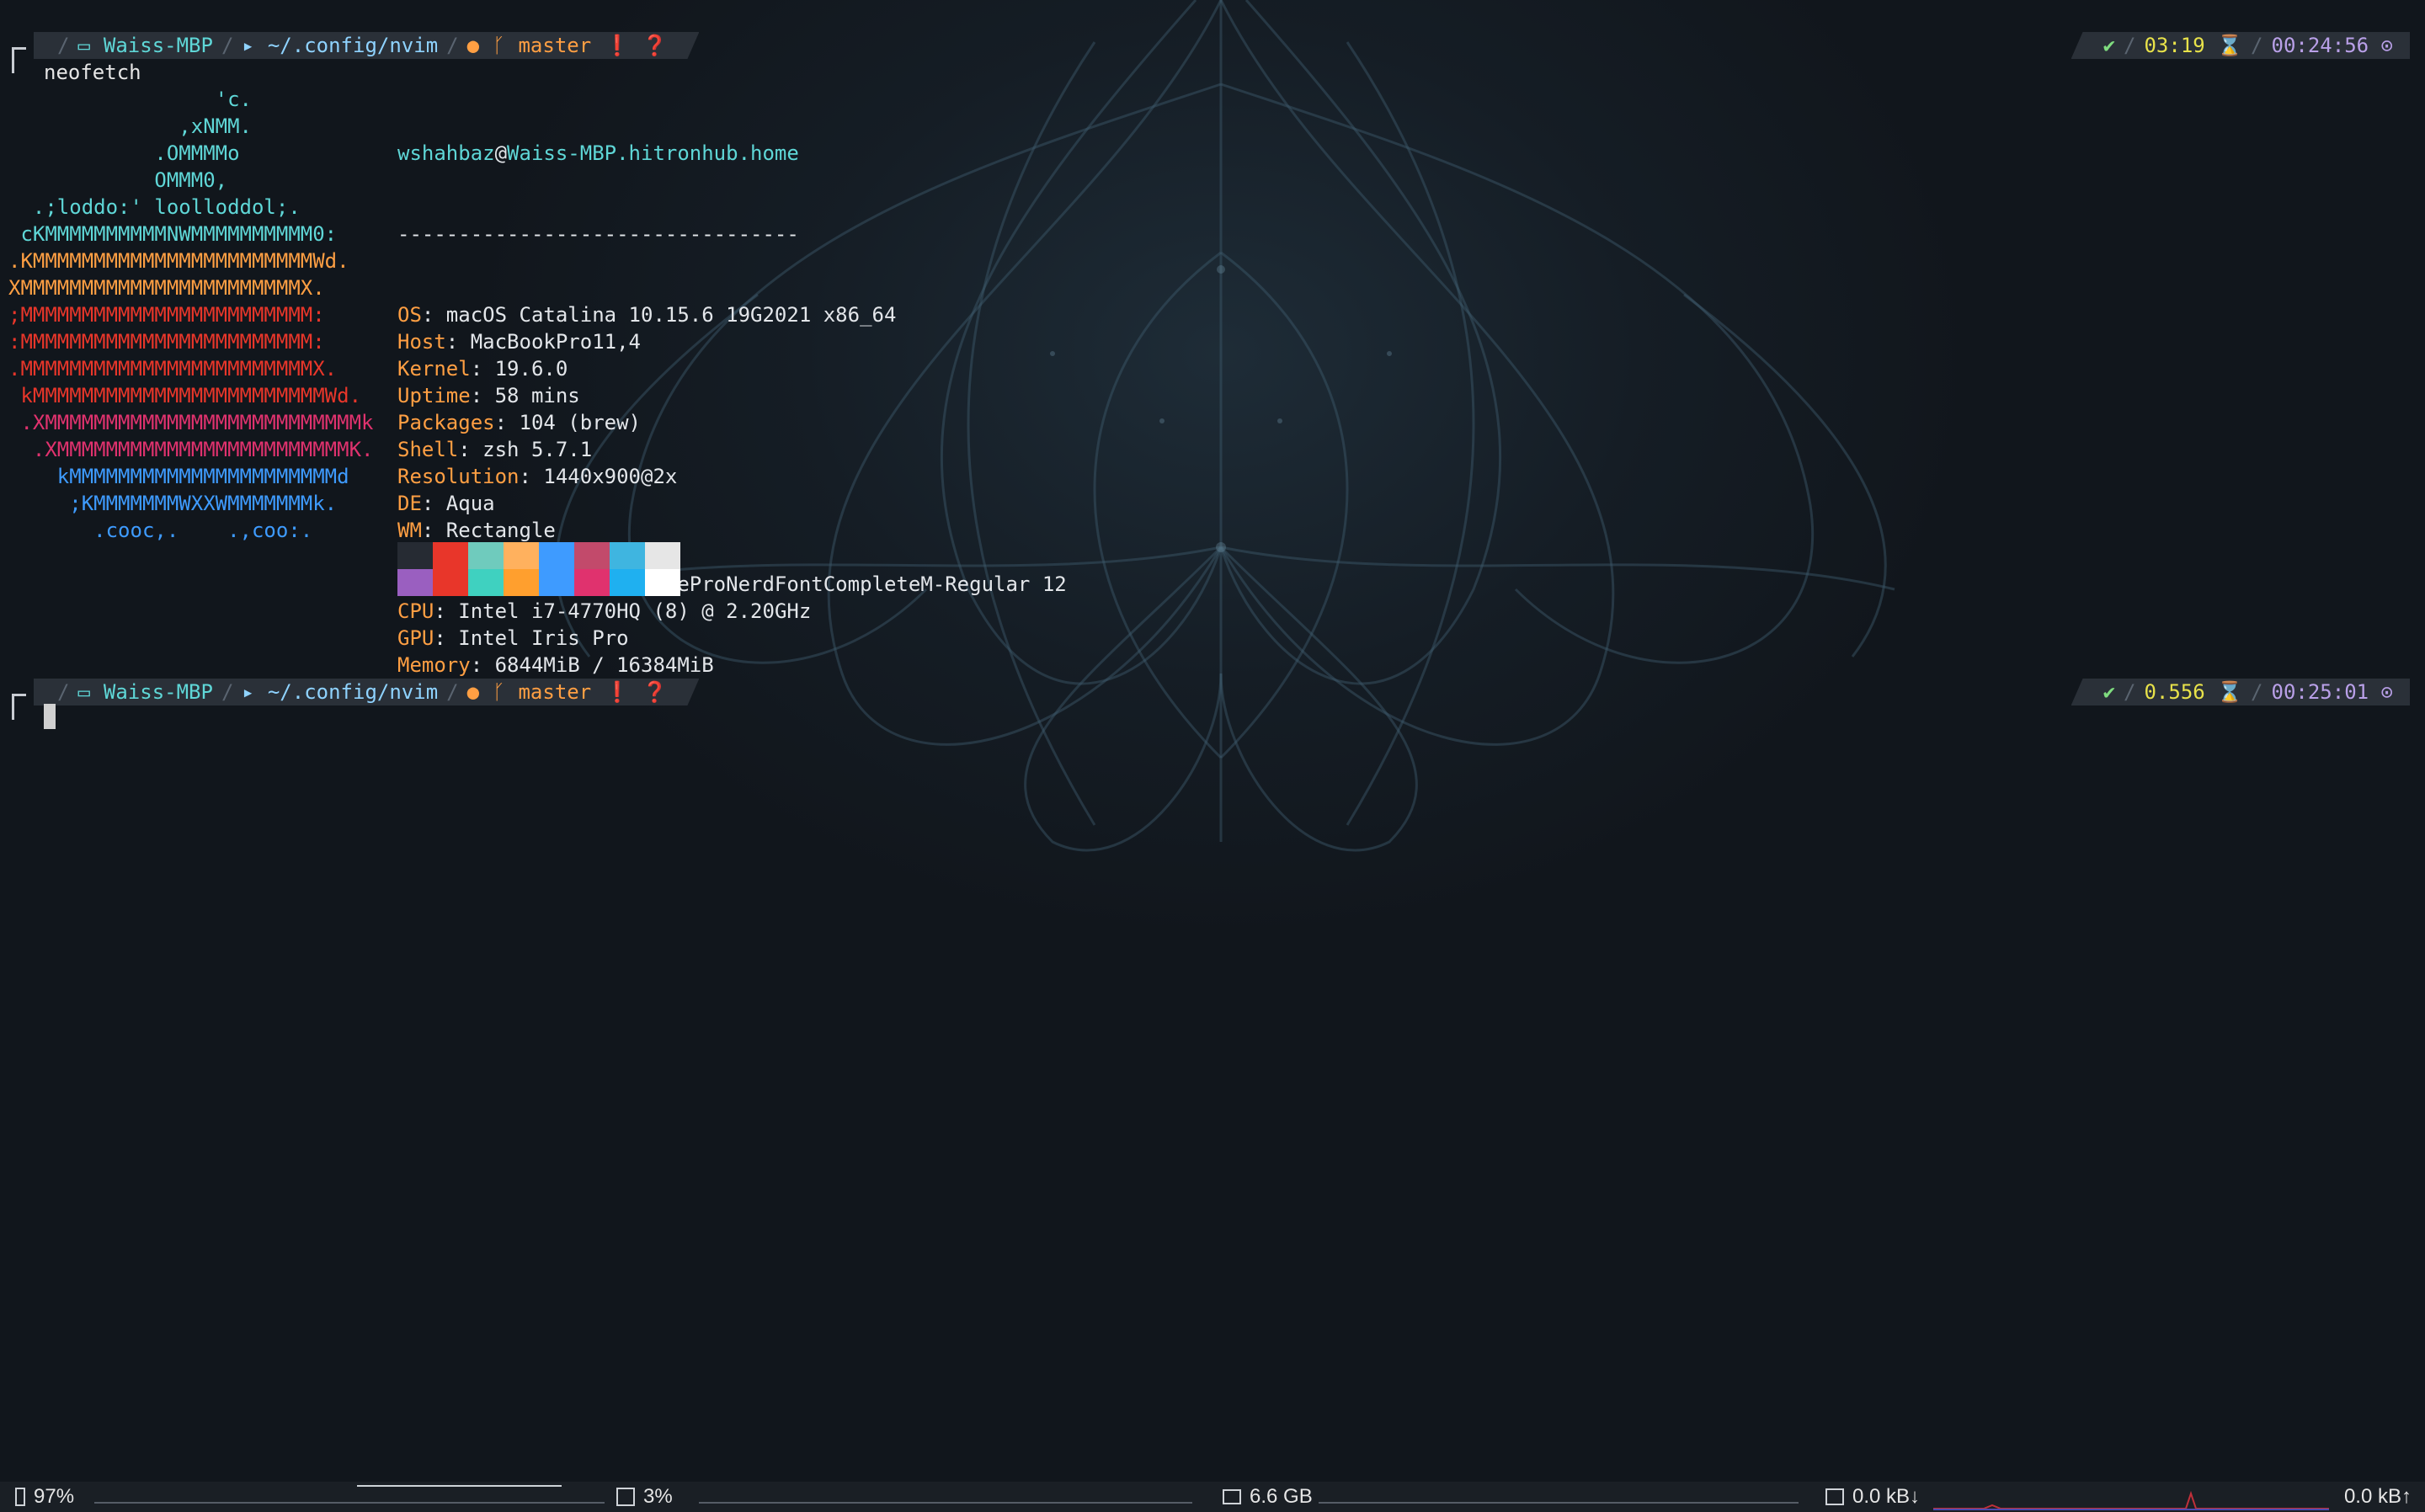 The image size is (2425, 1512). I want to click on logo-line: OMMM0,, so click(118, 180).